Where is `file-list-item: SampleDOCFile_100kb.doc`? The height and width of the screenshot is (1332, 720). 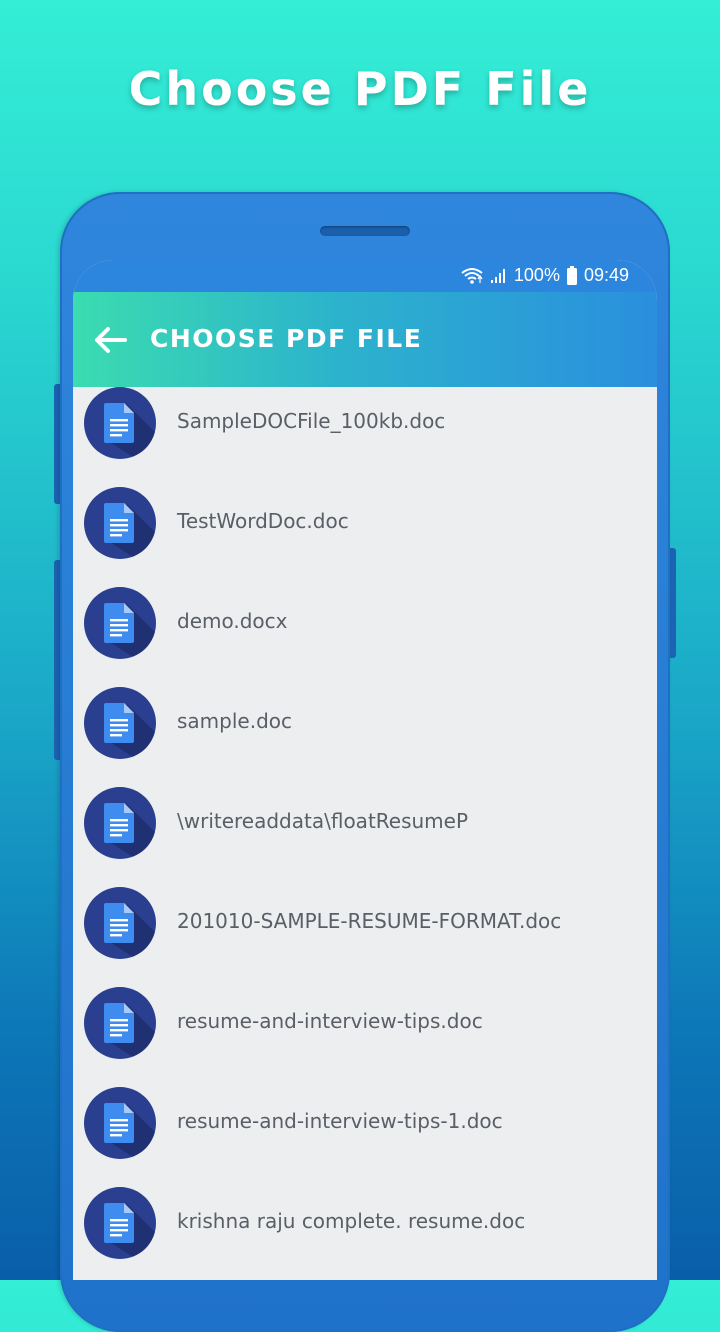 file-list-item: SampleDOCFile_100kb.doc is located at coordinates (365, 437).